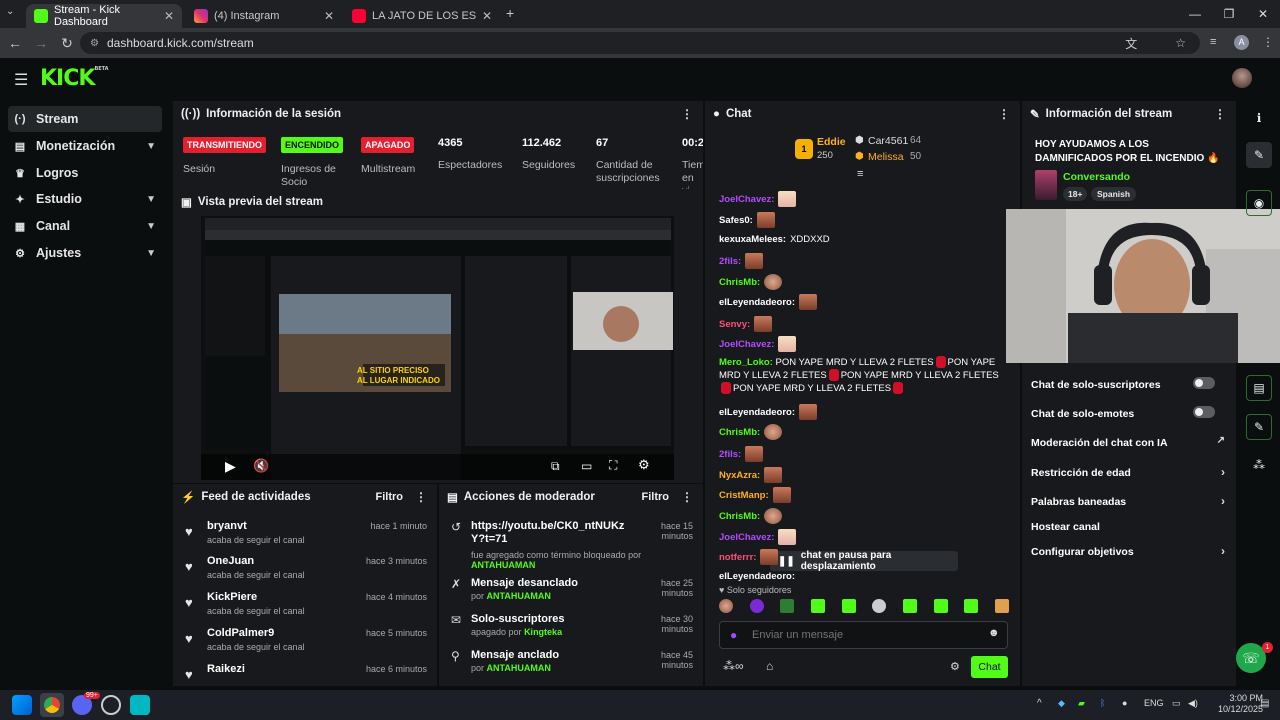 Image resolution: width=1280 pixels, height=720 pixels. Describe the element at coordinates (85, 199) in the screenshot. I see `sidebar-item-estudio: ✦ Estudio ▼` at that location.